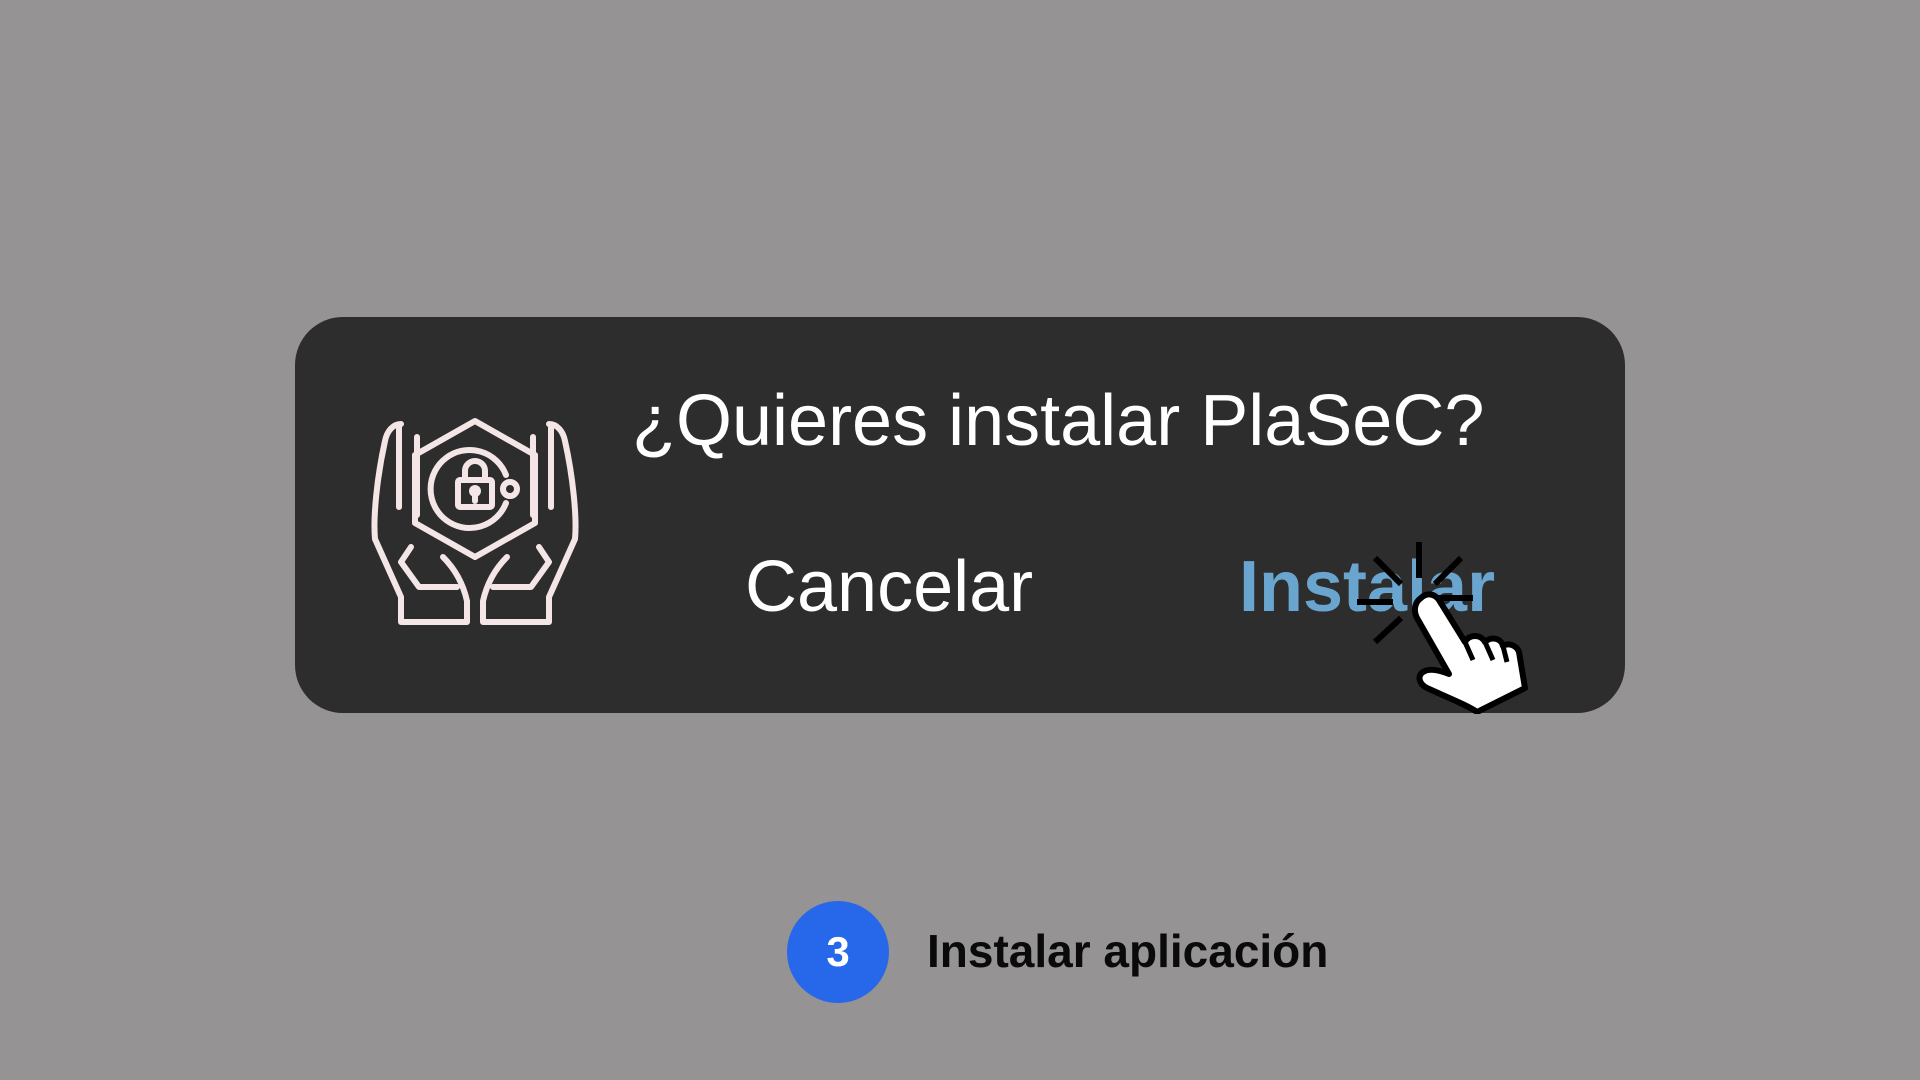  Describe the element at coordinates (1128, 951) in the screenshot. I see `step-label: Instalar aplicación` at that location.